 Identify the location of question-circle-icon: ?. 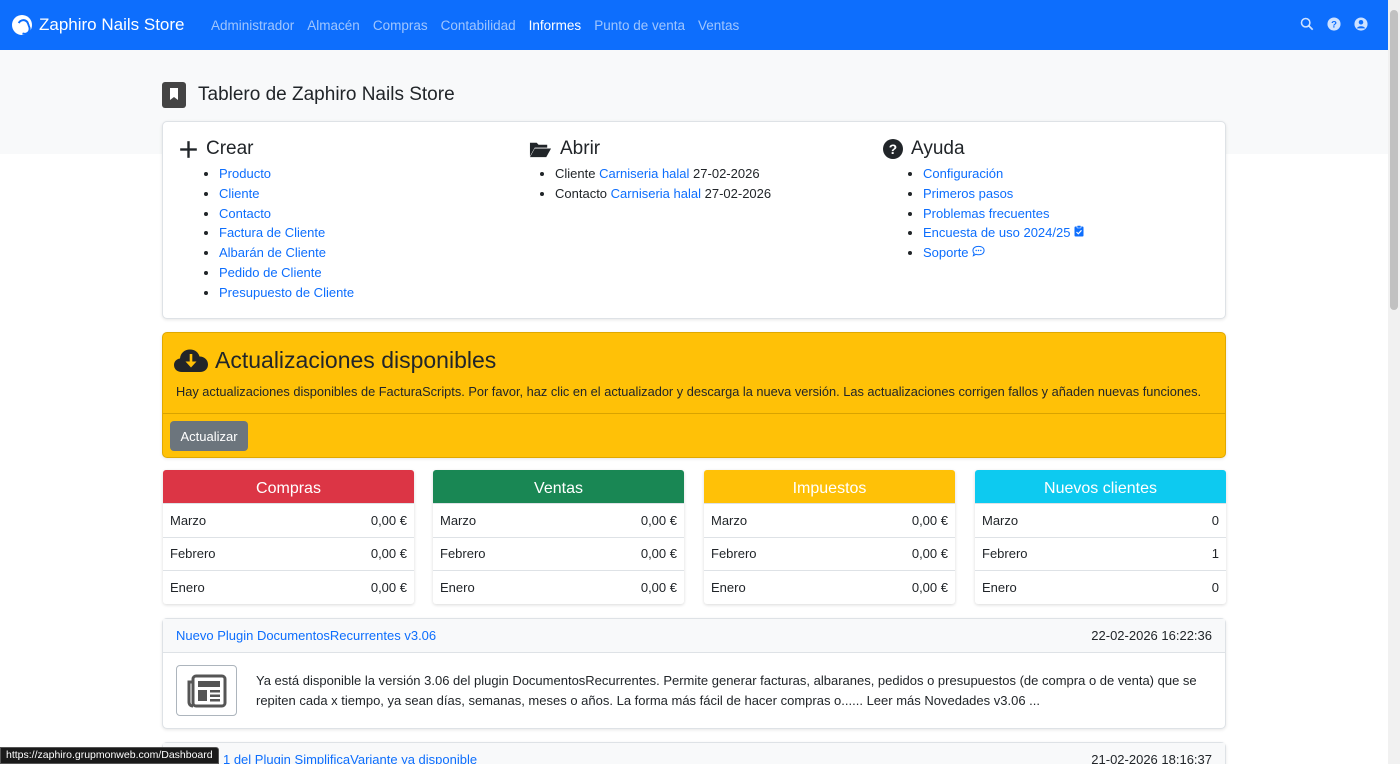
(893, 149).